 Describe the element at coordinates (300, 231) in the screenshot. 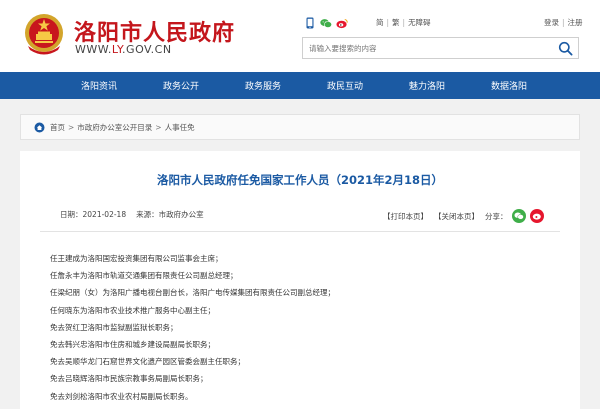

I see `article-divider` at that location.